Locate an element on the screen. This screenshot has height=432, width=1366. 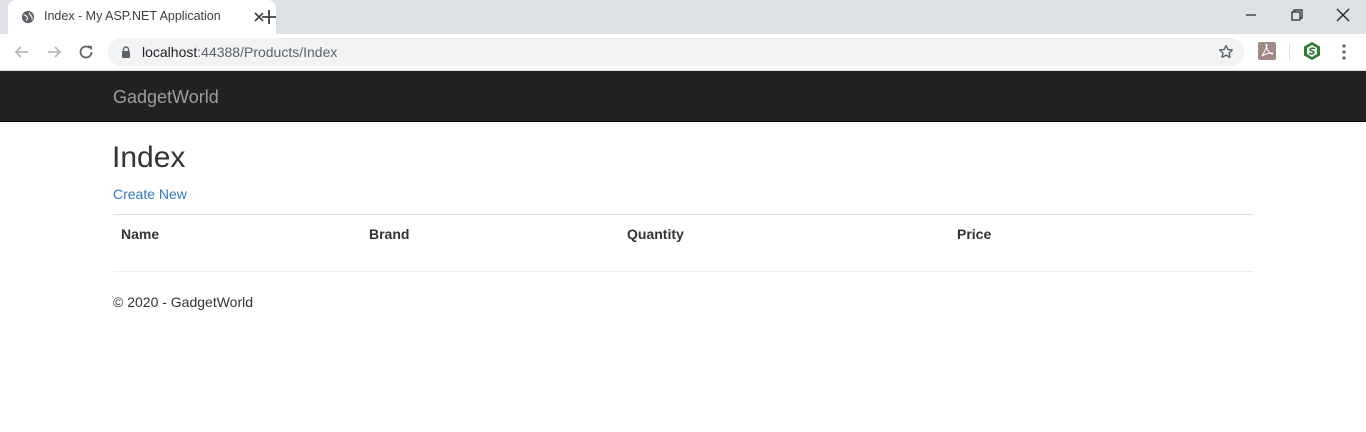
minimize-icon is located at coordinates (1251, 15).